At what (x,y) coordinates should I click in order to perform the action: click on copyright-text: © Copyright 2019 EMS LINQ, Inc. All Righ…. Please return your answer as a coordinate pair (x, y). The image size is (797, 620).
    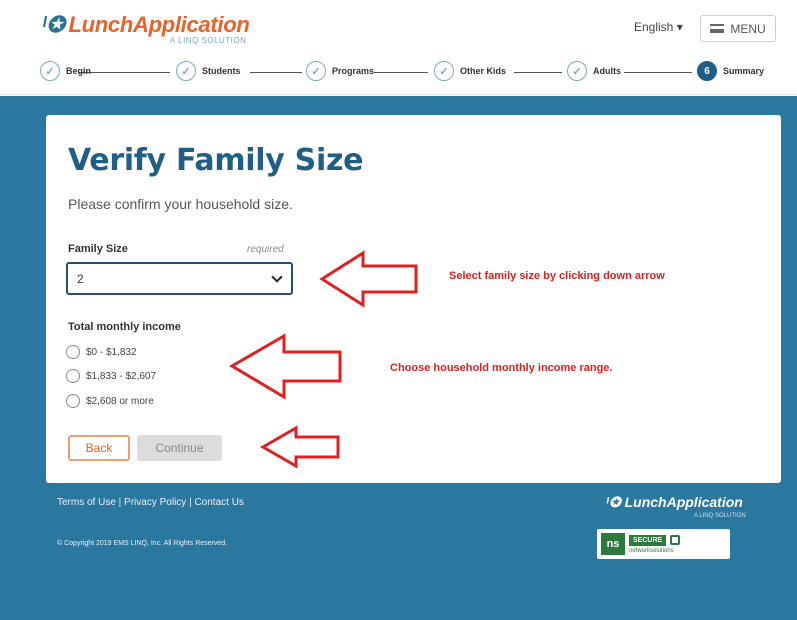
    Looking at the image, I should click on (142, 543).